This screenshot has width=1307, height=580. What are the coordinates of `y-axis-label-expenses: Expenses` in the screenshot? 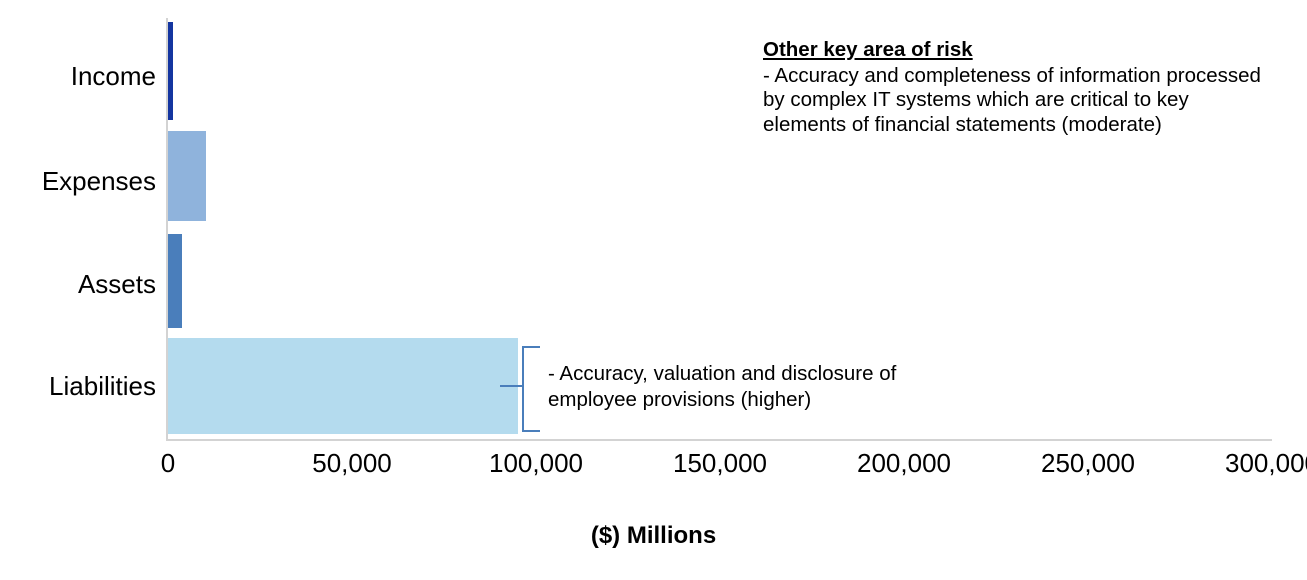 It's located at (98, 181).